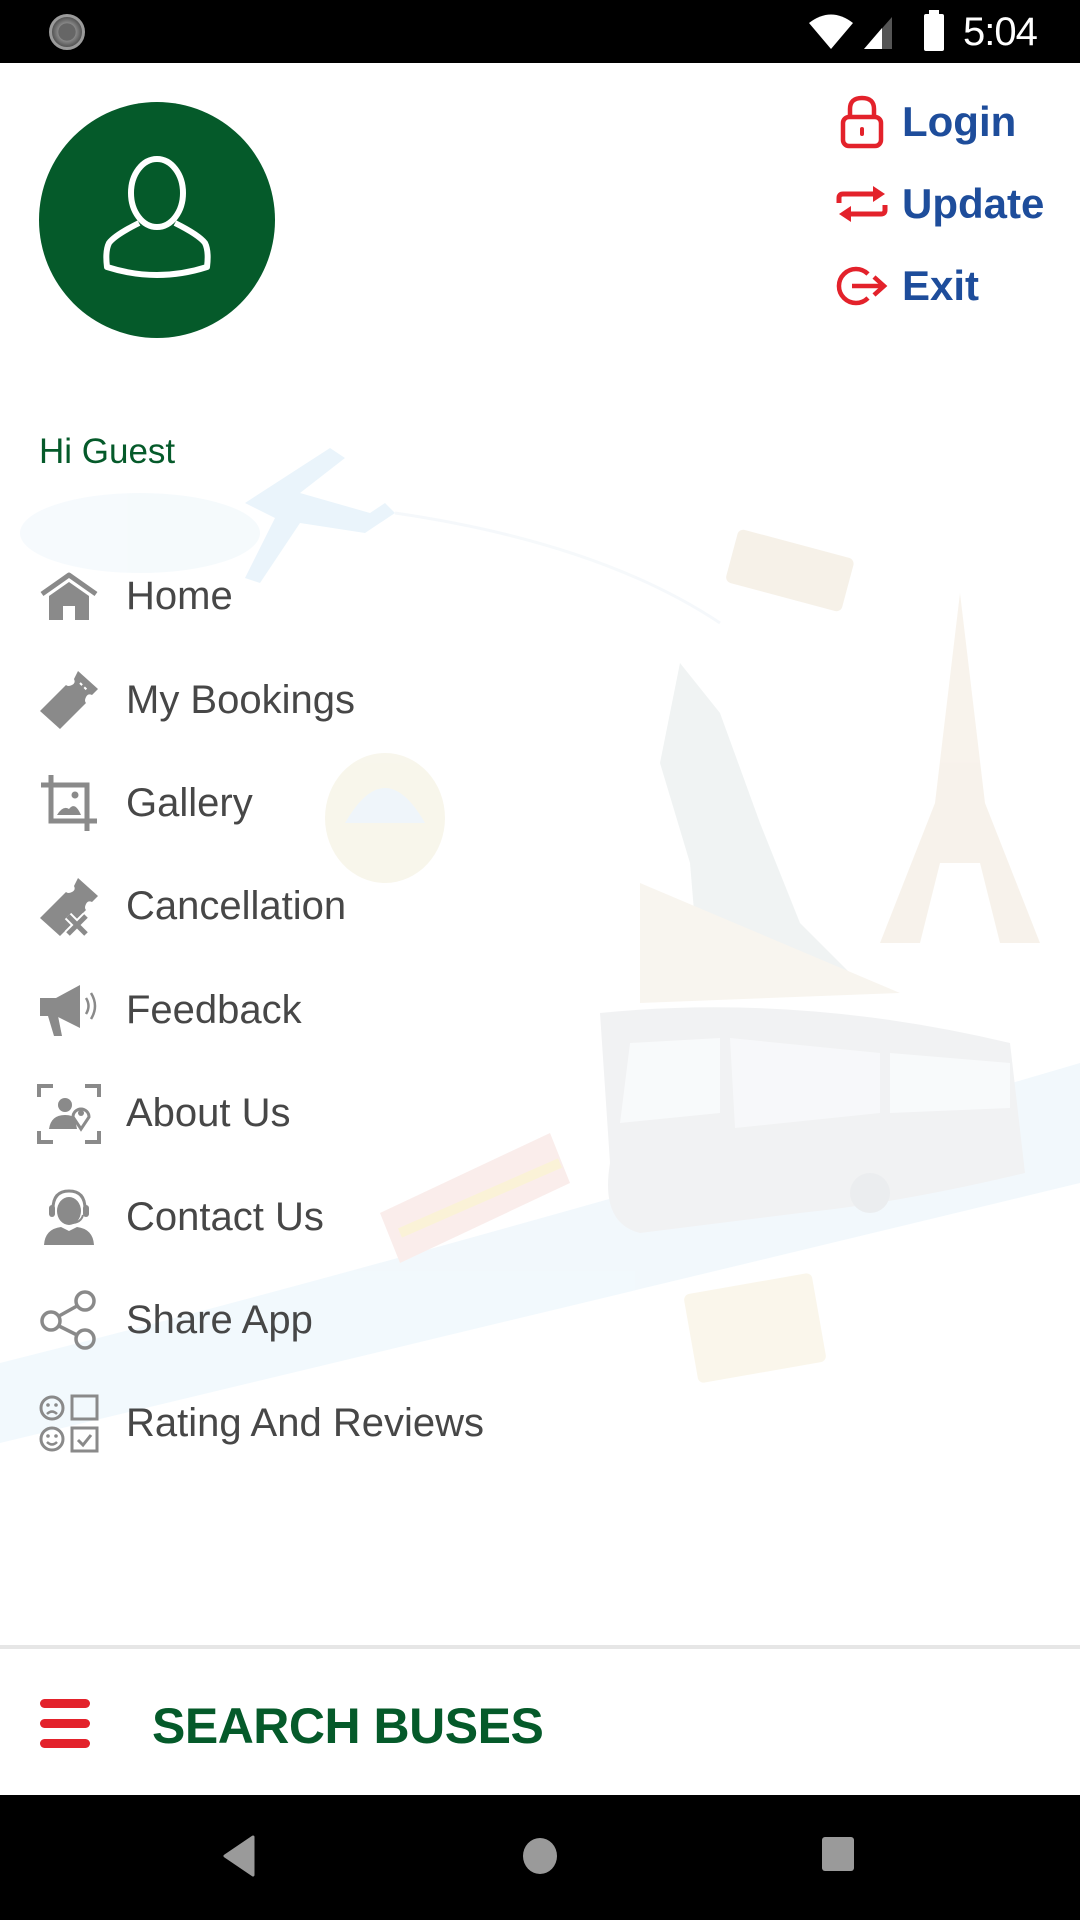 The height and width of the screenshot is (1920, 1080). What do you see at coordinates (934, 30) in the screenshot?
I see `battery-icon` at bounding box center [934, 30].